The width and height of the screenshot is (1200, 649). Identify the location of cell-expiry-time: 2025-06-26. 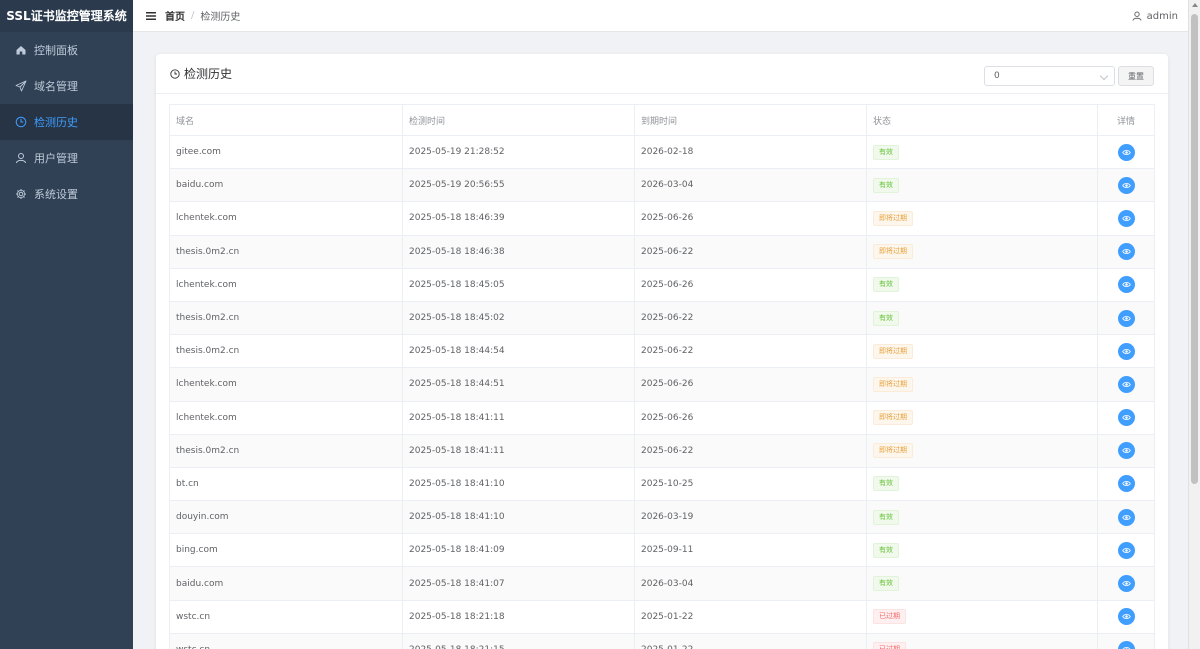
(750, 417).